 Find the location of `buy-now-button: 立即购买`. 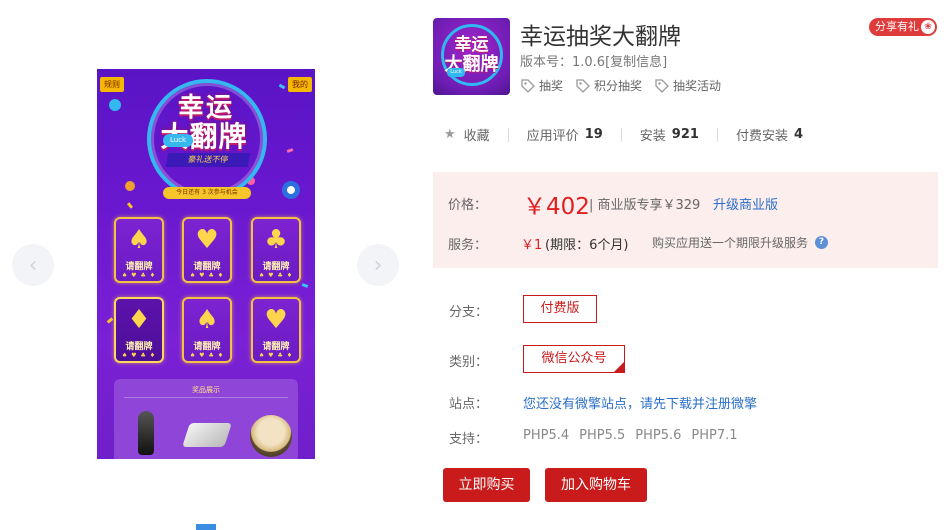

buy-now-button: 立即购买 is located at coordinates (486, 485).